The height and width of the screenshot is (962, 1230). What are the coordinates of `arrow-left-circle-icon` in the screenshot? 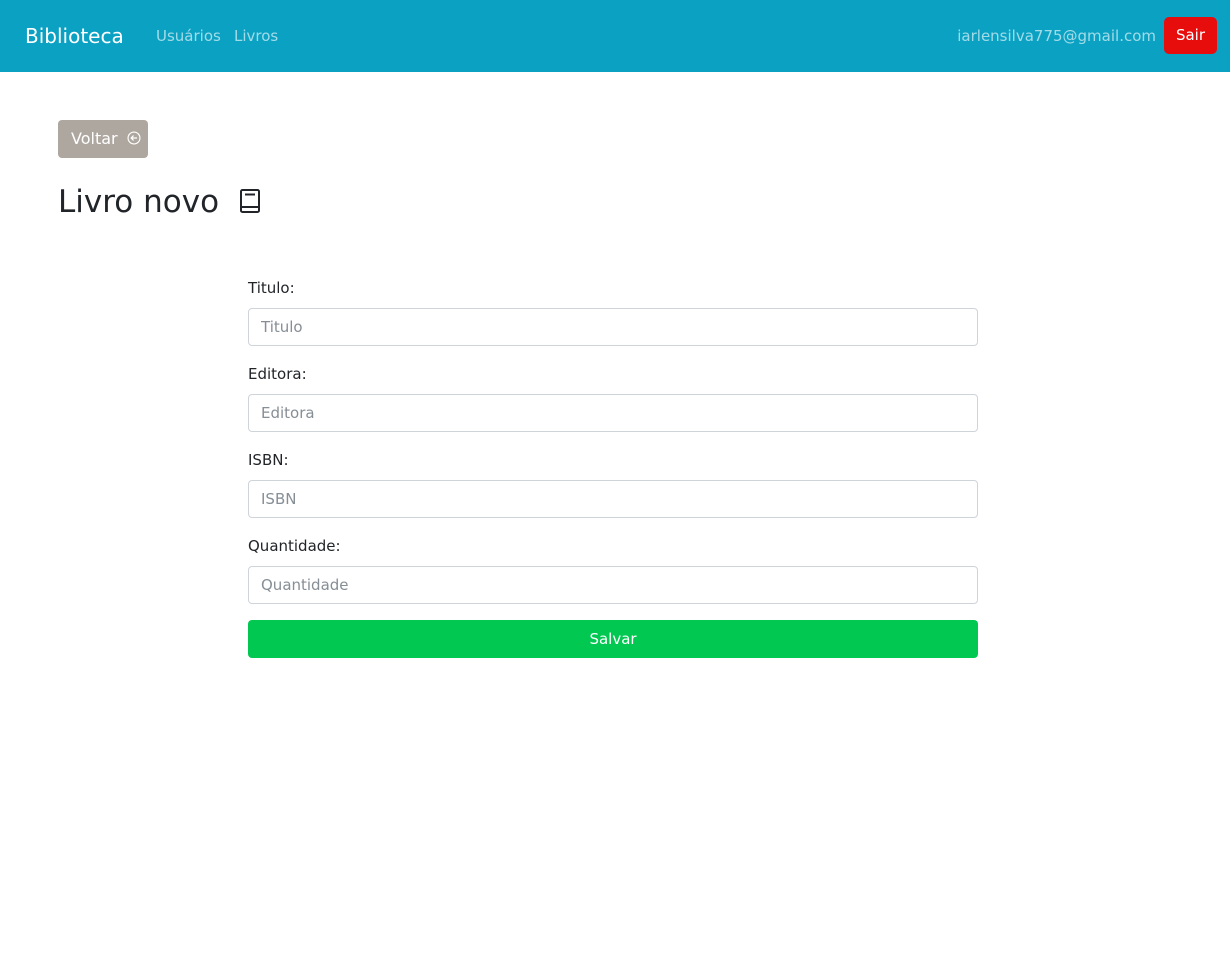 It's located at (134, 138).